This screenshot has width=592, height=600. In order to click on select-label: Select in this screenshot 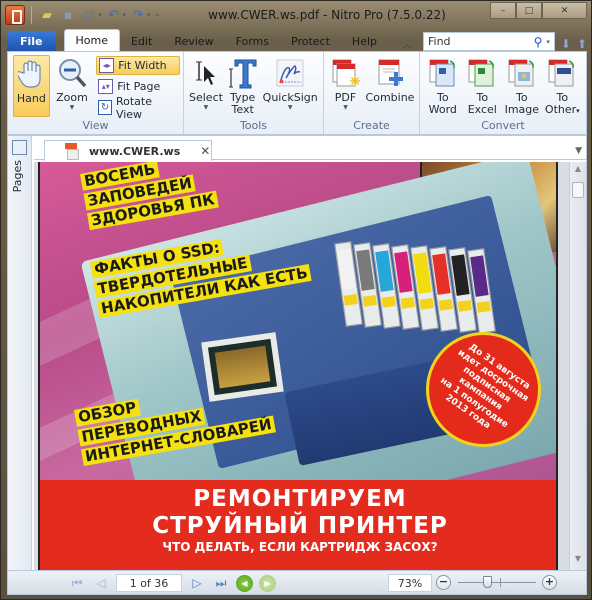, I will do `click(206, 97)`.